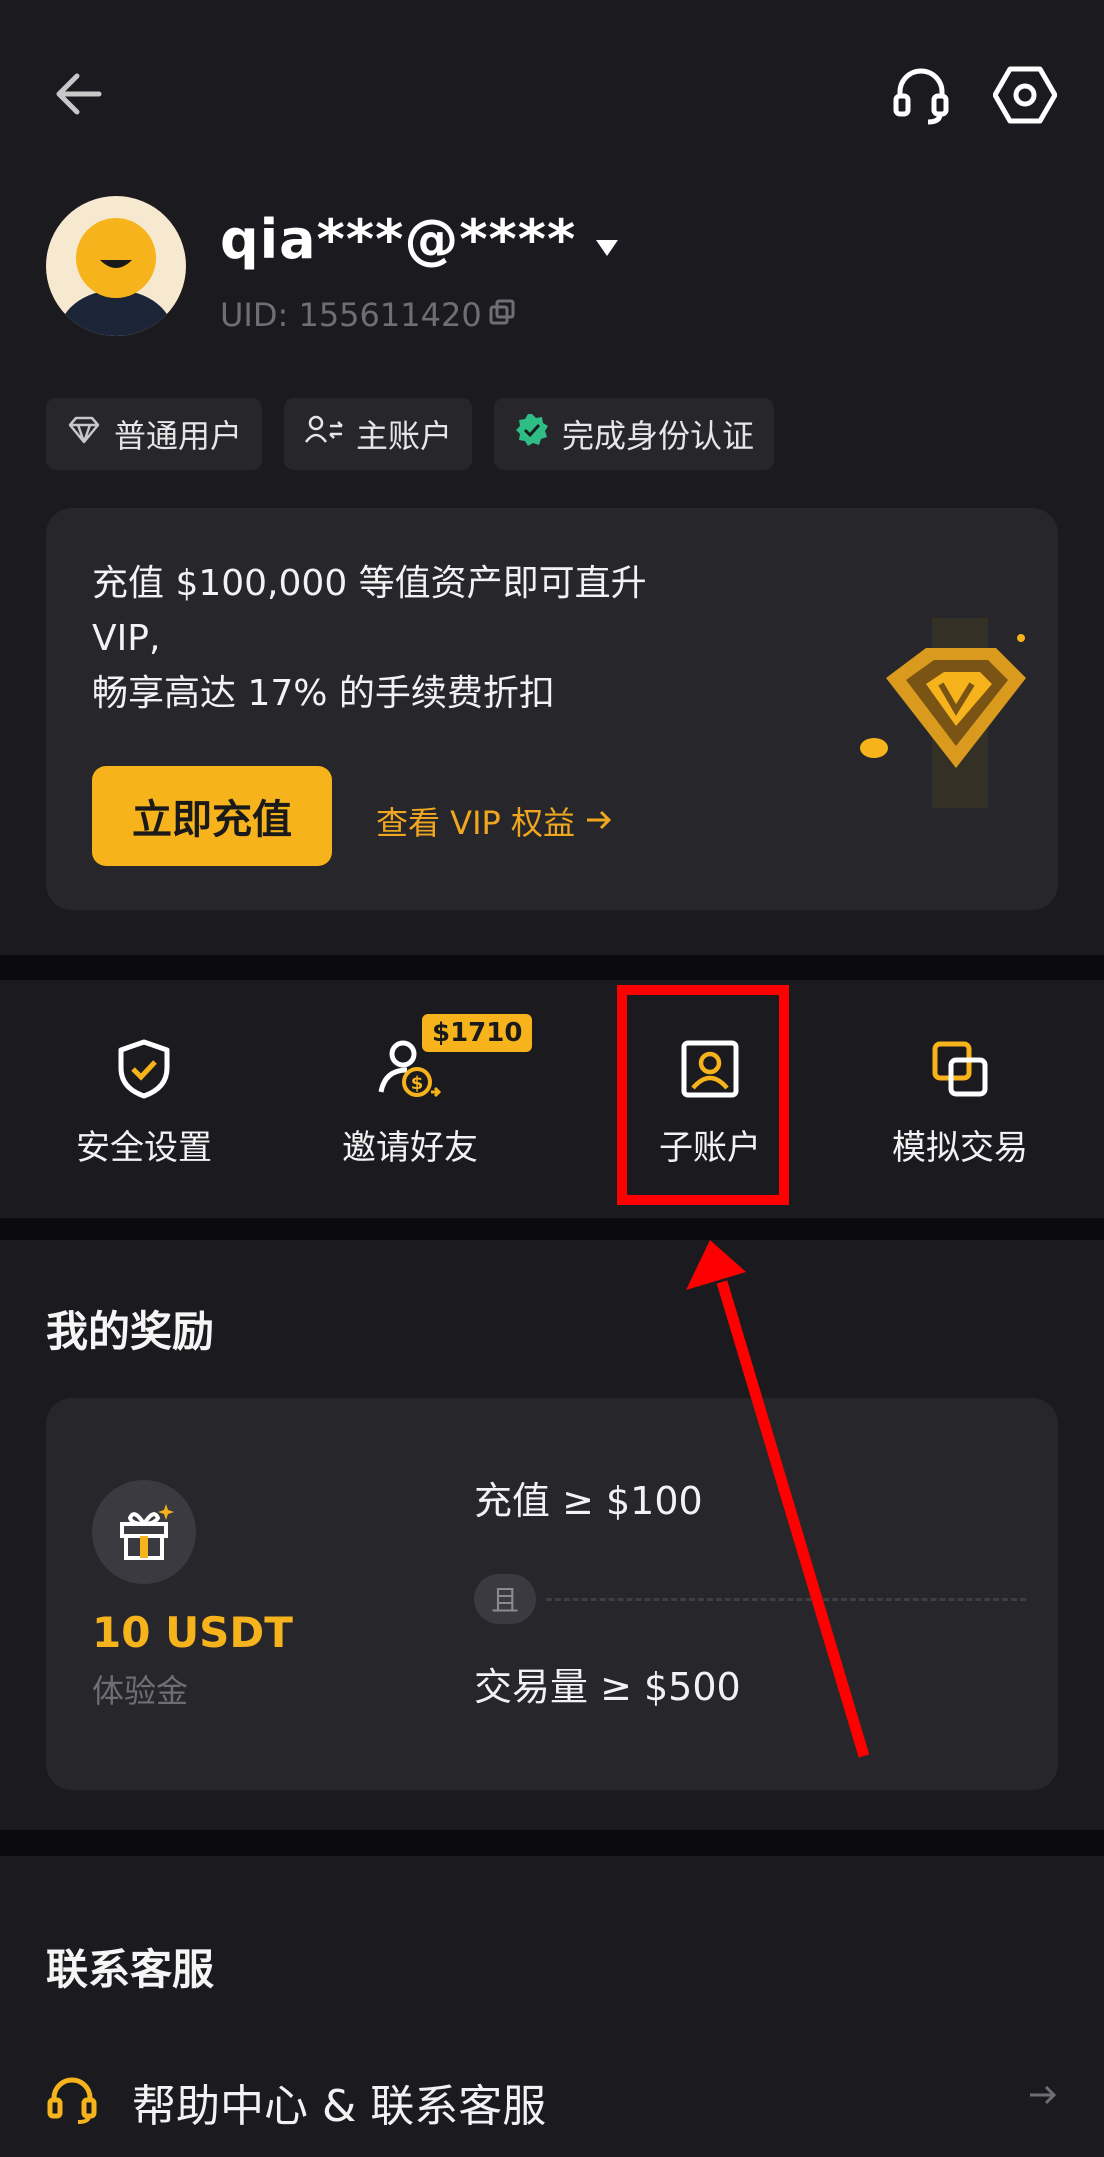  Describe the element at coordinates (552, 2102) in the screenshot. I see `help-center-row: 帮助中心 & 联系客服` at that location.